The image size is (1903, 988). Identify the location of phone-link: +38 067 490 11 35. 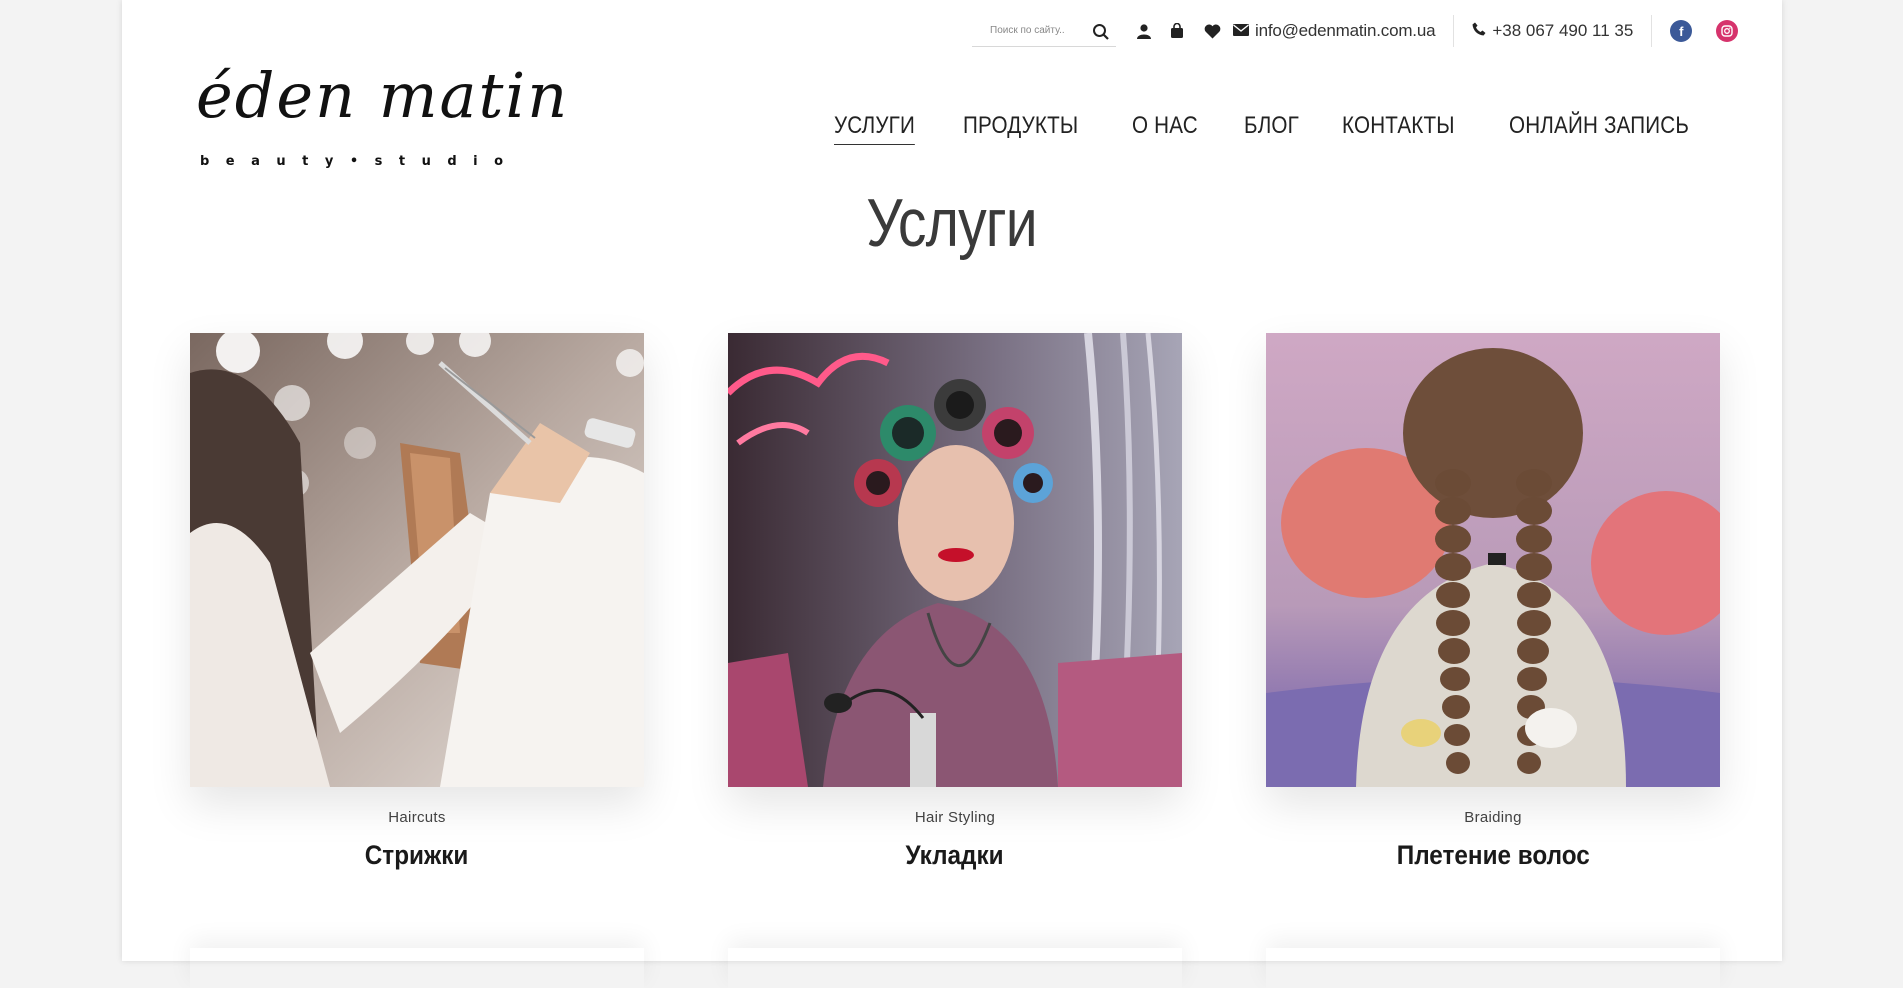
(1552, 31).